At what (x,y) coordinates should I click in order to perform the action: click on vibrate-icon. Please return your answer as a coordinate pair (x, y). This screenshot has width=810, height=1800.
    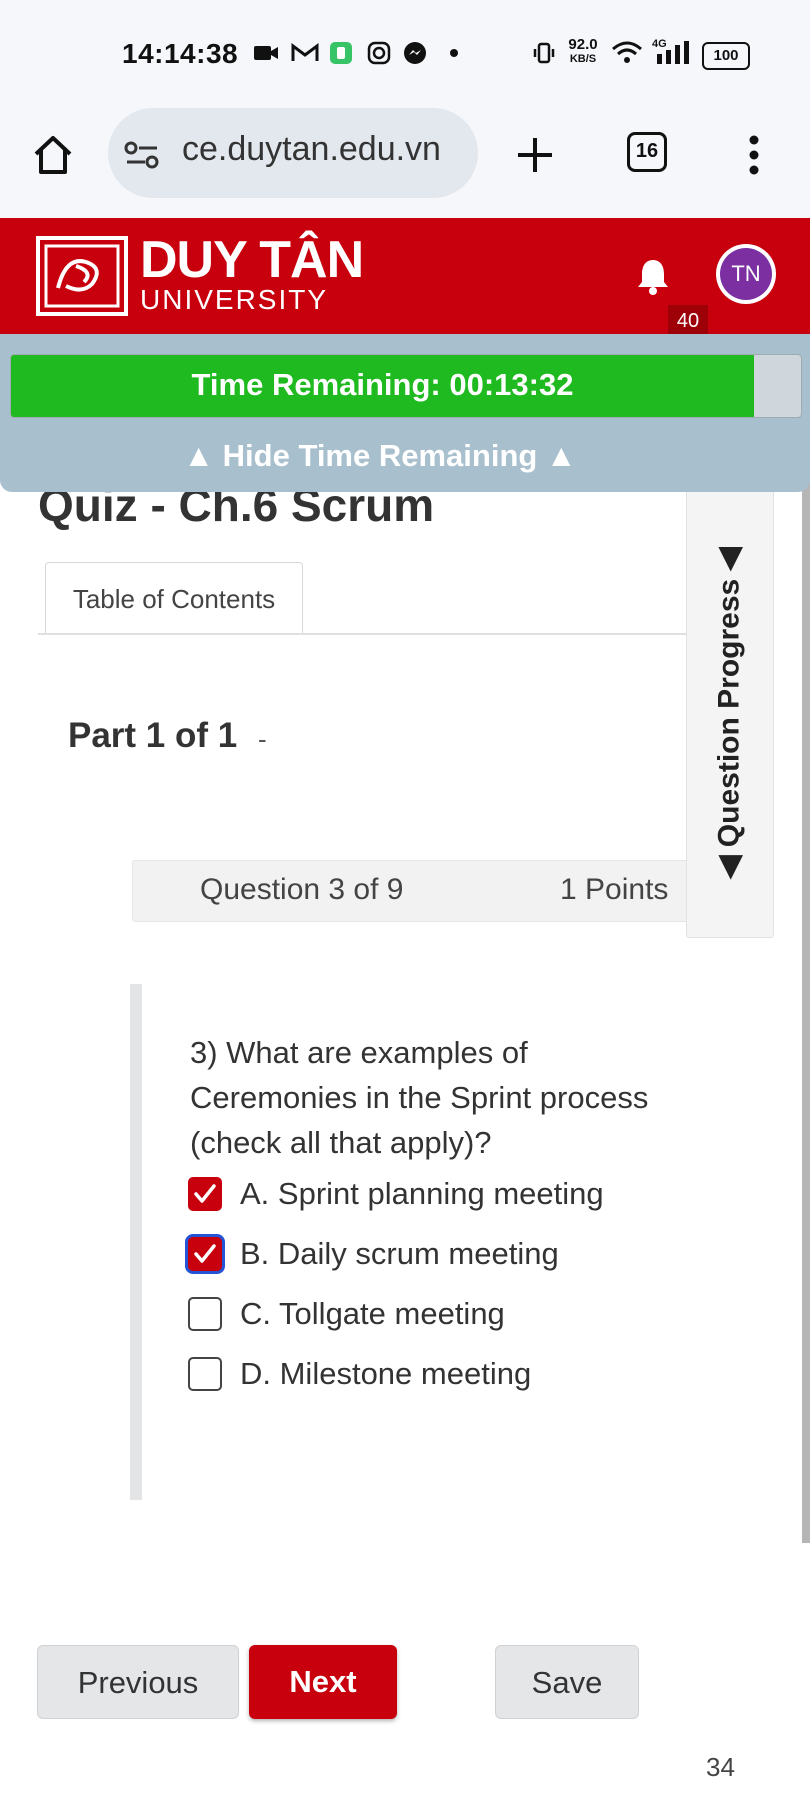
    Looking at the image, I should click on (544, 53).